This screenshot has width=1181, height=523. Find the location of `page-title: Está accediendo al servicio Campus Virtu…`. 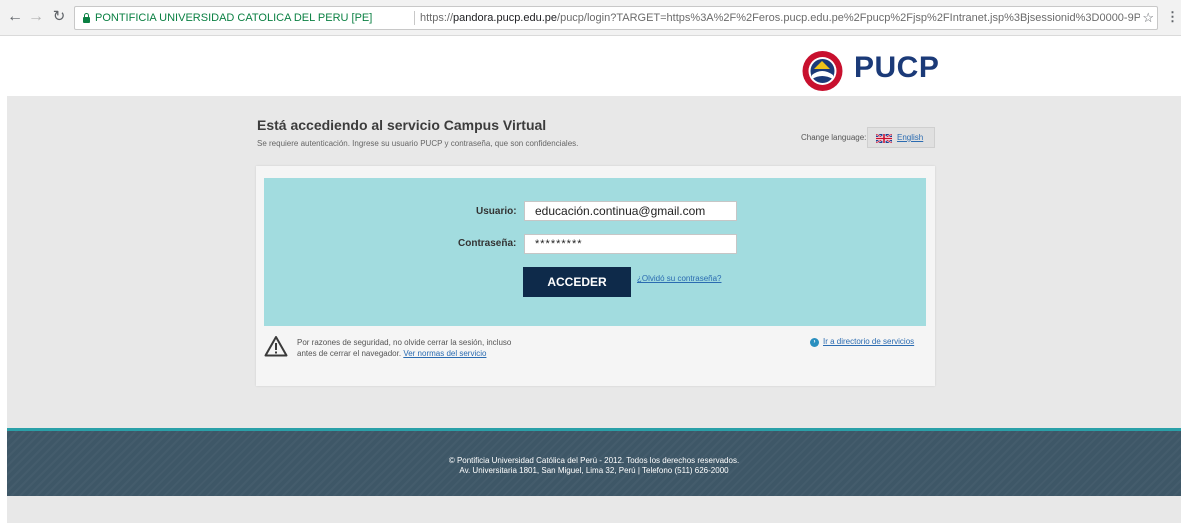

page-title: Está accediendo al servicio Campus Virtu… is located at coordinates (402, 125).